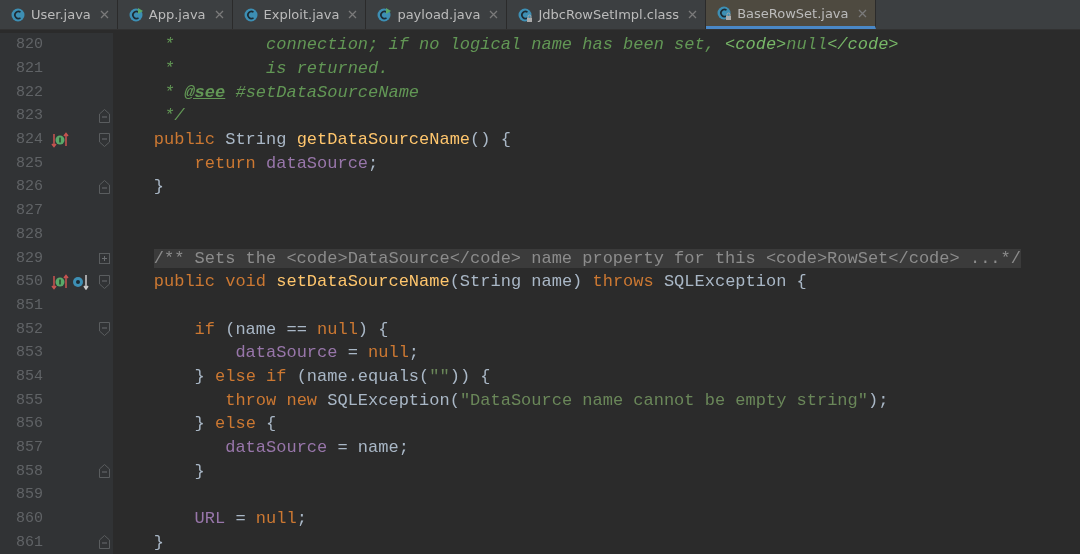  What do you see at coordinates (299, 14) in the screenshot?
I see `editor-tab: Exploit.java` at bounding box center [299, 14].